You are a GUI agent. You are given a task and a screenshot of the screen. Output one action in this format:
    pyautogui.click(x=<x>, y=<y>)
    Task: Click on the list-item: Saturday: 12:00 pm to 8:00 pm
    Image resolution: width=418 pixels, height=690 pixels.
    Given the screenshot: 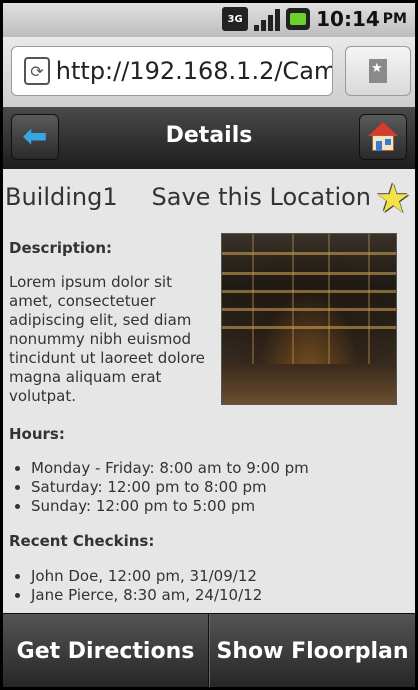 What is the action you would take?
    pyautogui.click(x=170, y=487)
    